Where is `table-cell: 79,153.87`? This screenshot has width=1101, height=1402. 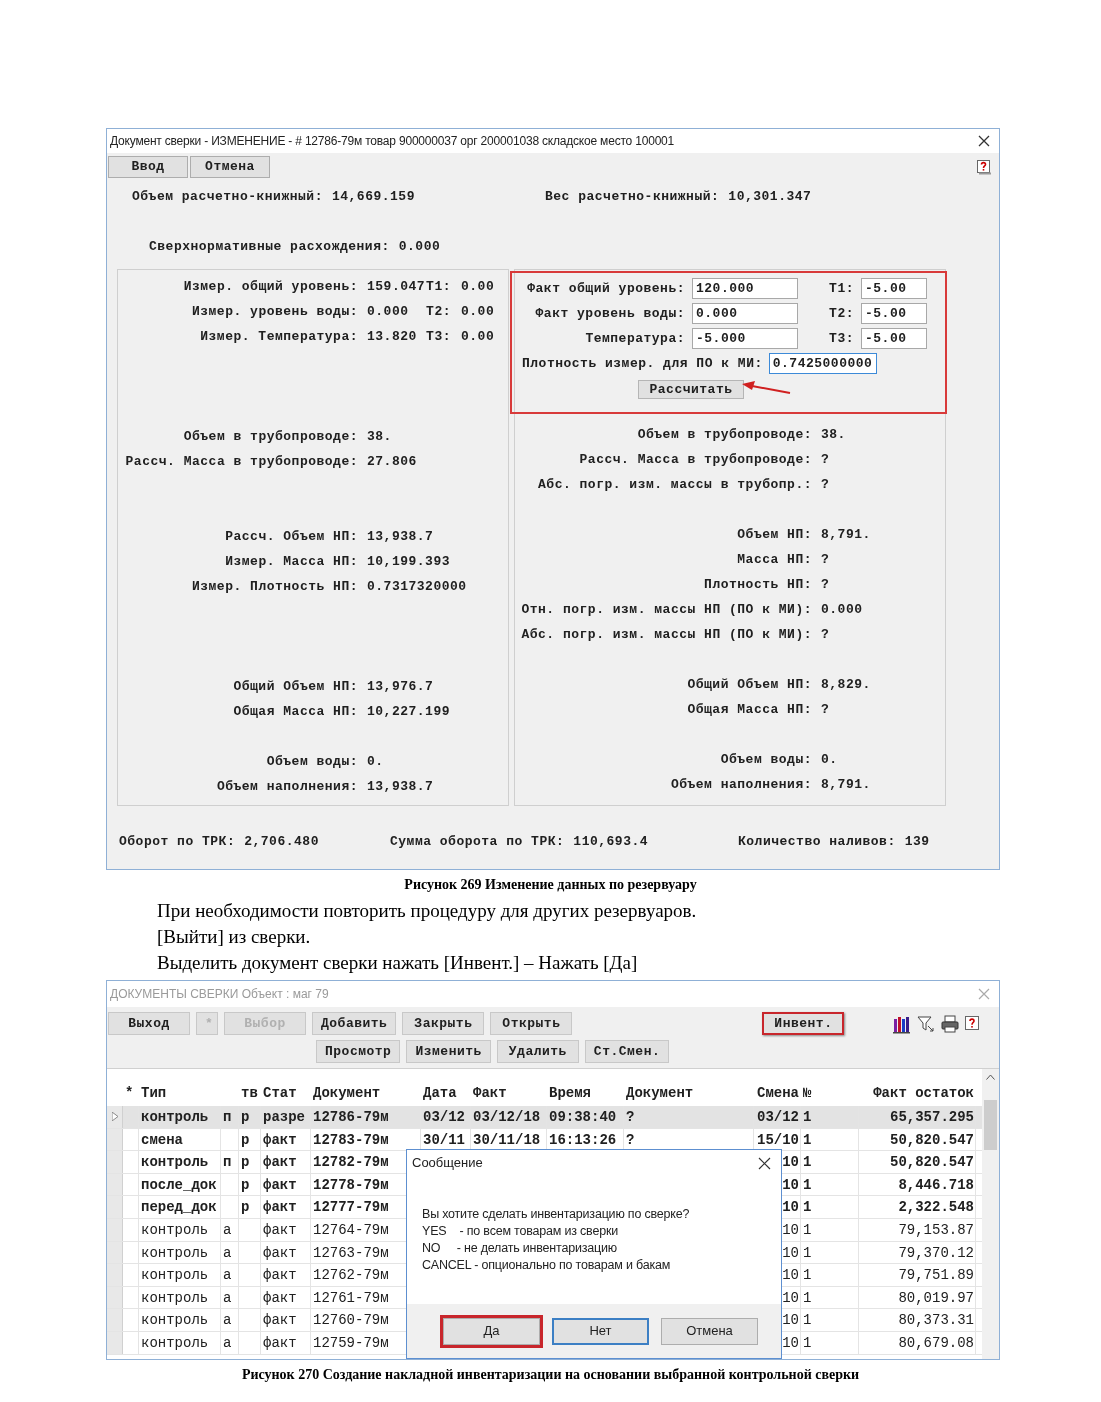
table-cell: 79,153.87 is located at coordinates (917, 1229).